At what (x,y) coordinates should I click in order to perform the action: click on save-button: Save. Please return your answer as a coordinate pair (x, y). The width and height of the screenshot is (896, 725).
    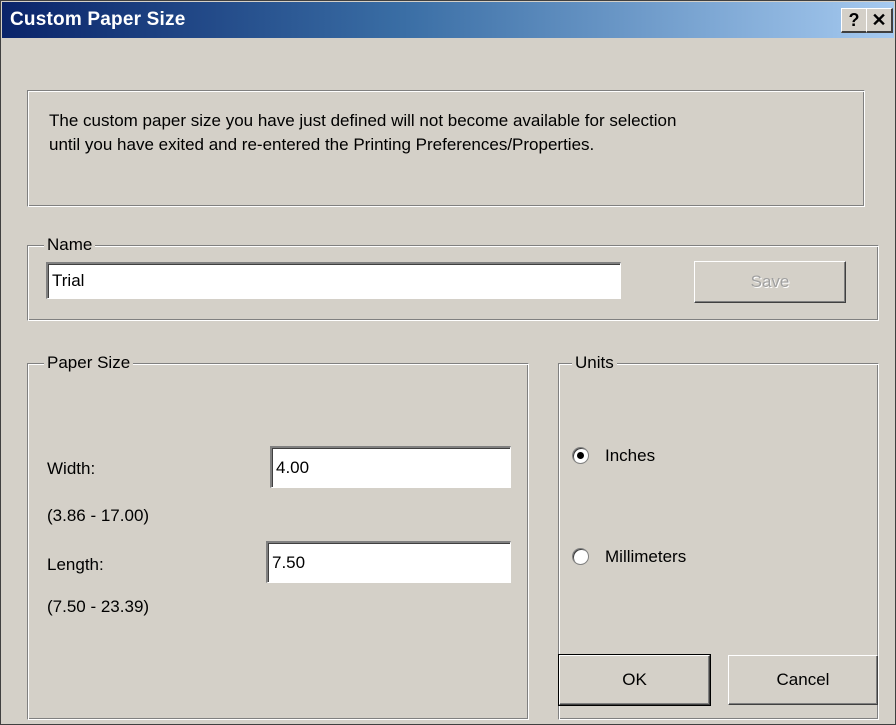
    Looking at the image, I should click on (770, 282).